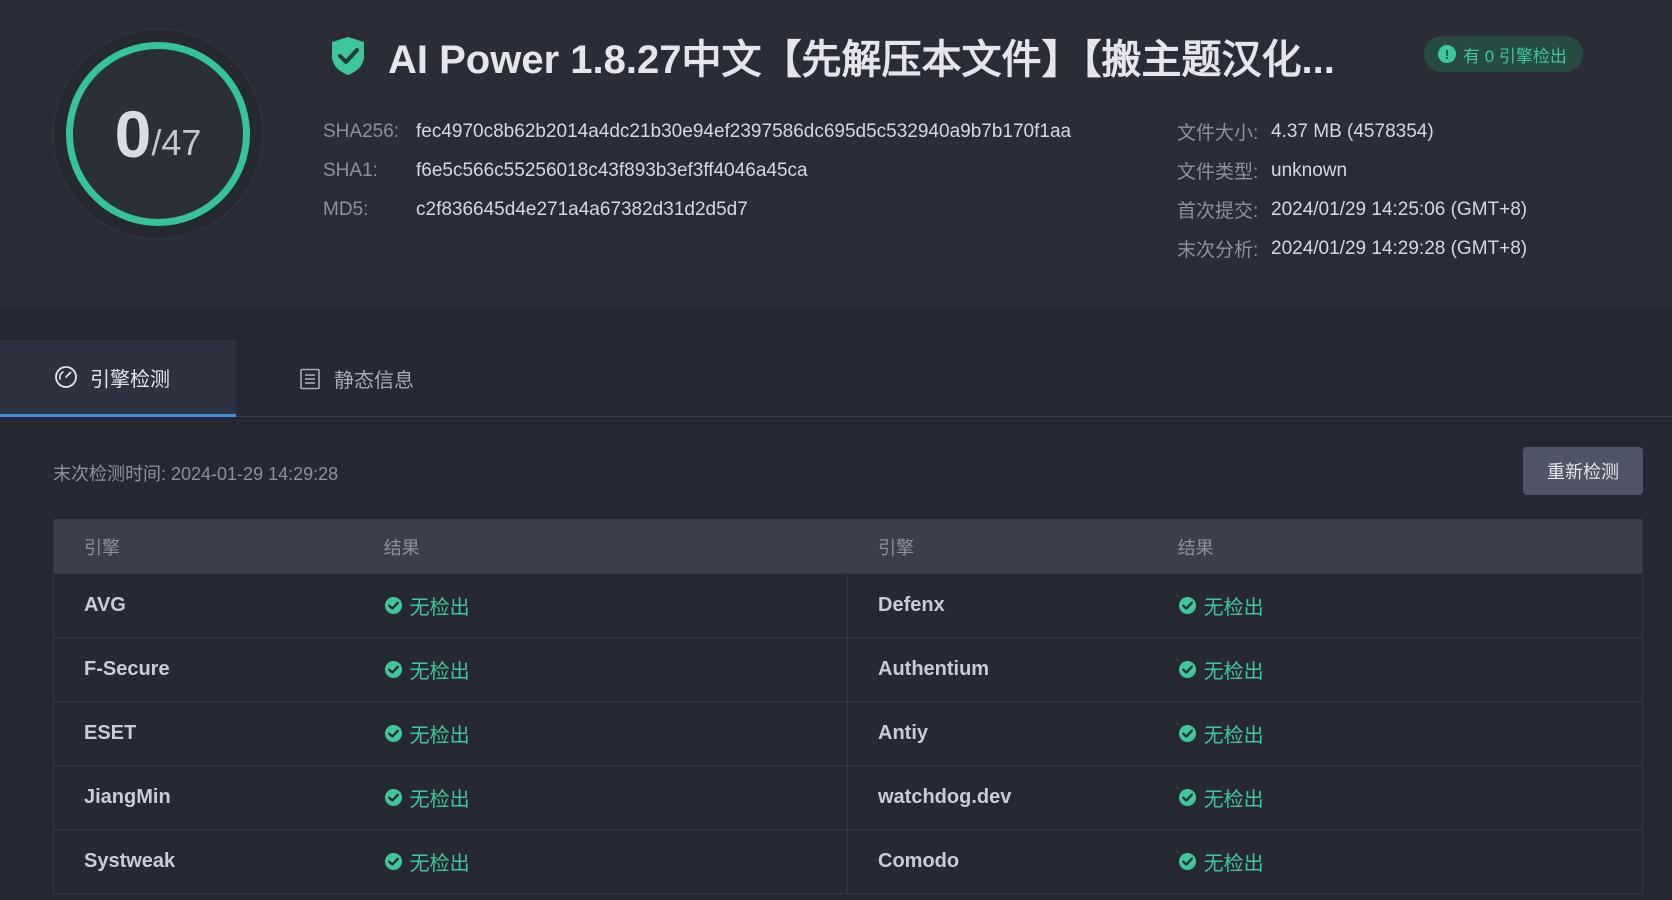 The width and height of the screenshot is (1672, 900). I want to click on meta-row-first-submit: 首次提交: 2024/01/29 14:25:06 (GMT+8), so click(1352, 209).